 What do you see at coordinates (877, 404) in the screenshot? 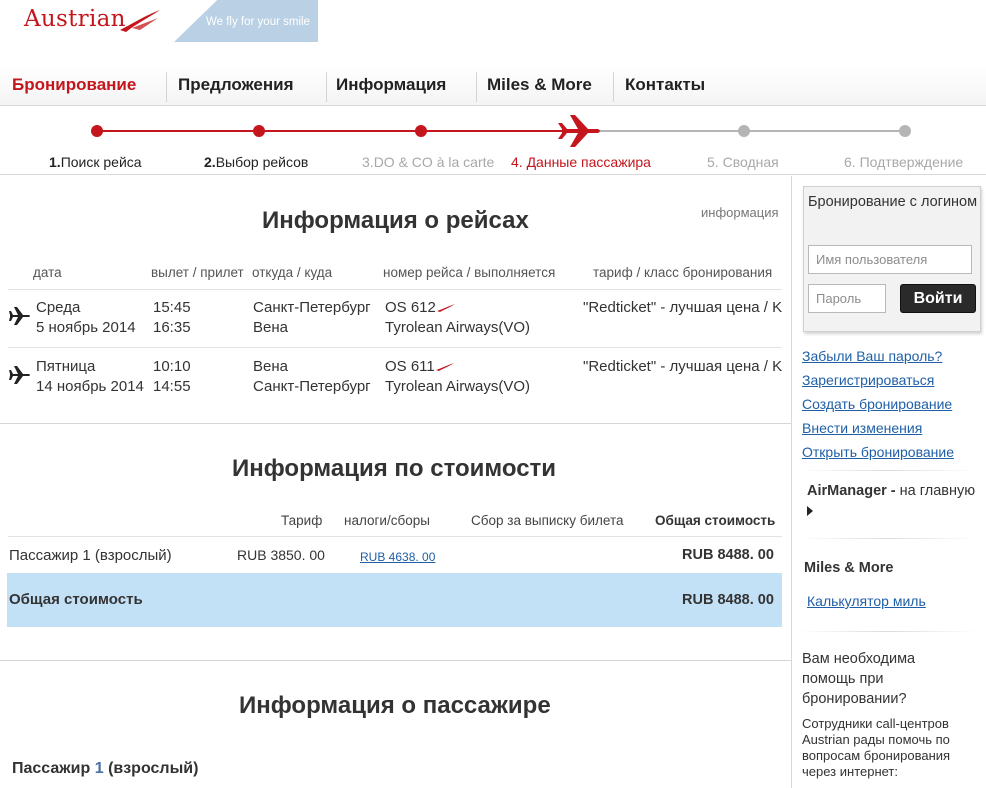
I see `create-booking-link: Создать бронирование` at bounding box center [877, 404].